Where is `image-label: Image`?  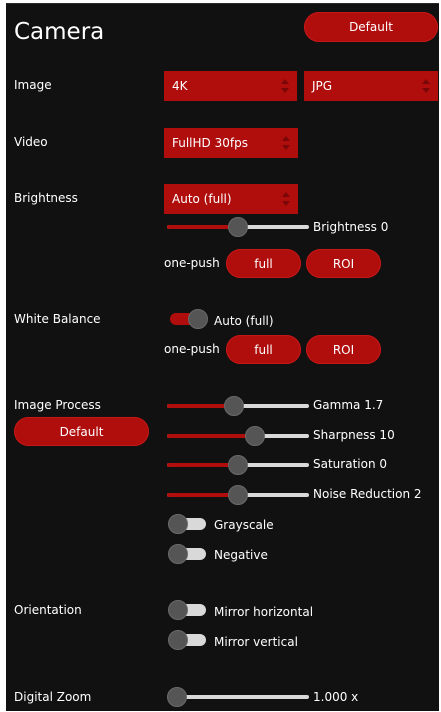 image-label: Image is located at coordinates (33, 85).